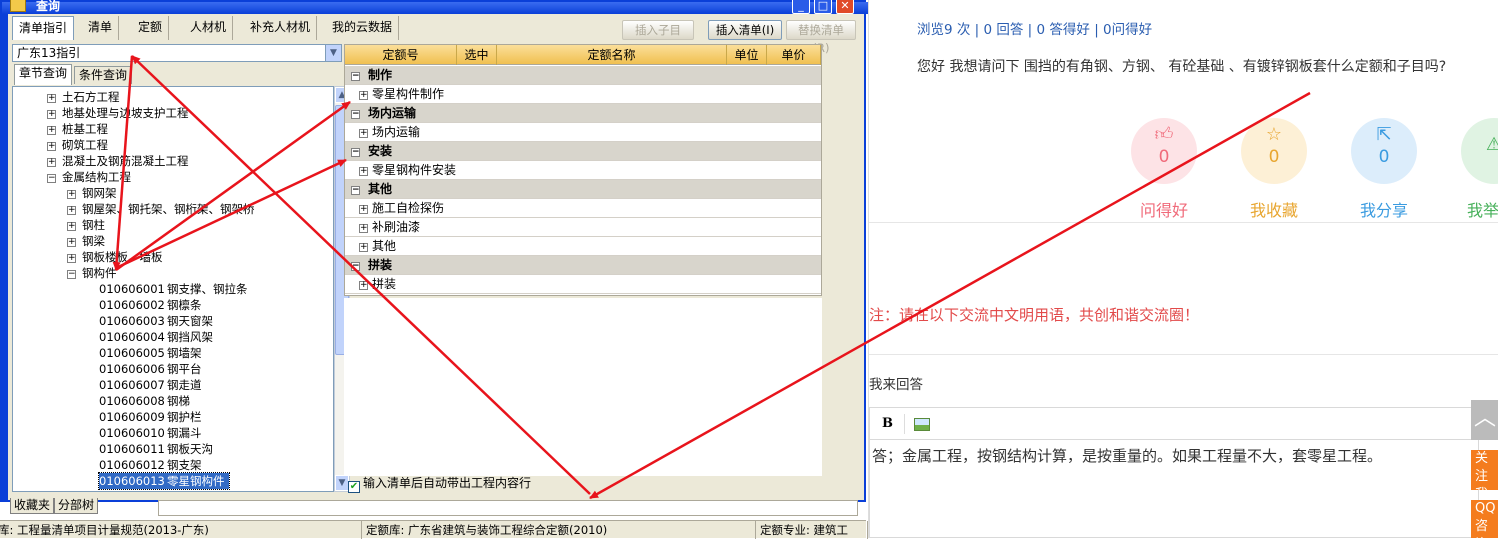  I want to click on tree-node: + 钢板楼板、墙板, so click(115, 257).